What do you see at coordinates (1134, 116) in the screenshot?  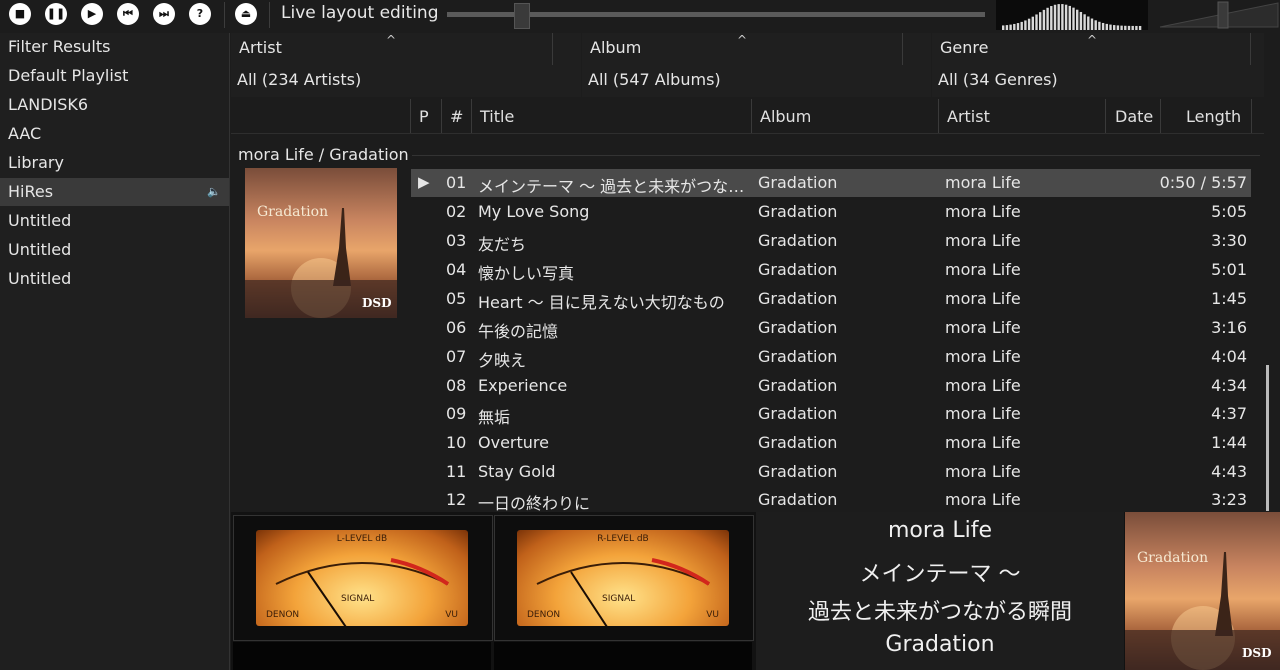 I see `column-header-date: Date` at bounding box center [1134, 116].